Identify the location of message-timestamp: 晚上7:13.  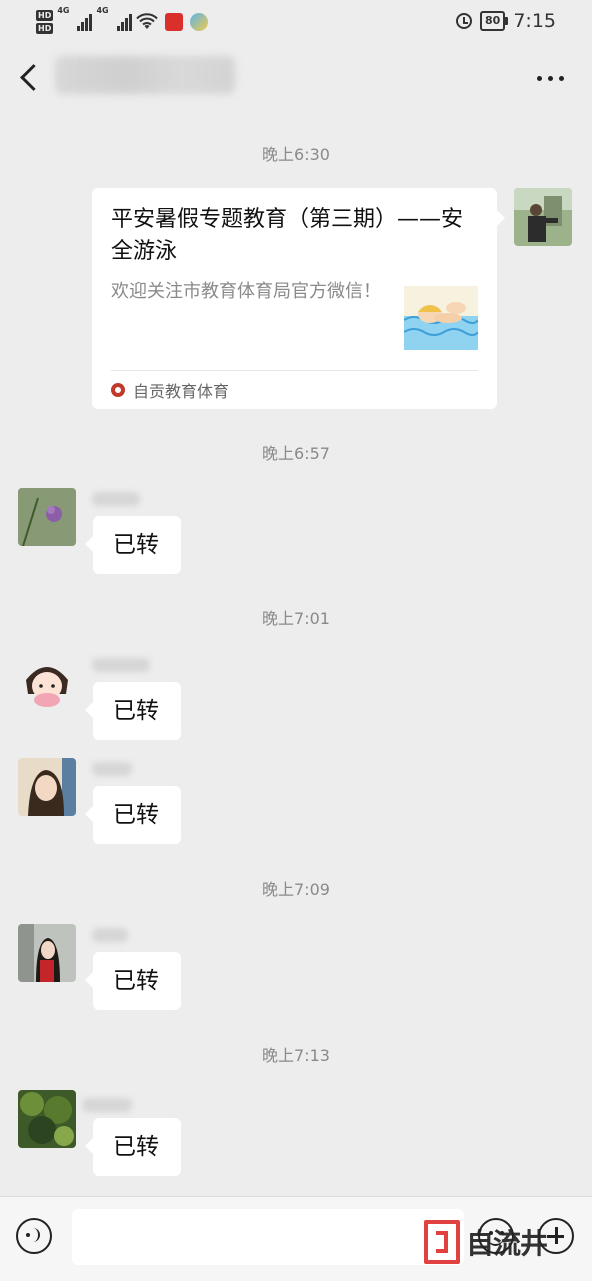
(296, 1055).